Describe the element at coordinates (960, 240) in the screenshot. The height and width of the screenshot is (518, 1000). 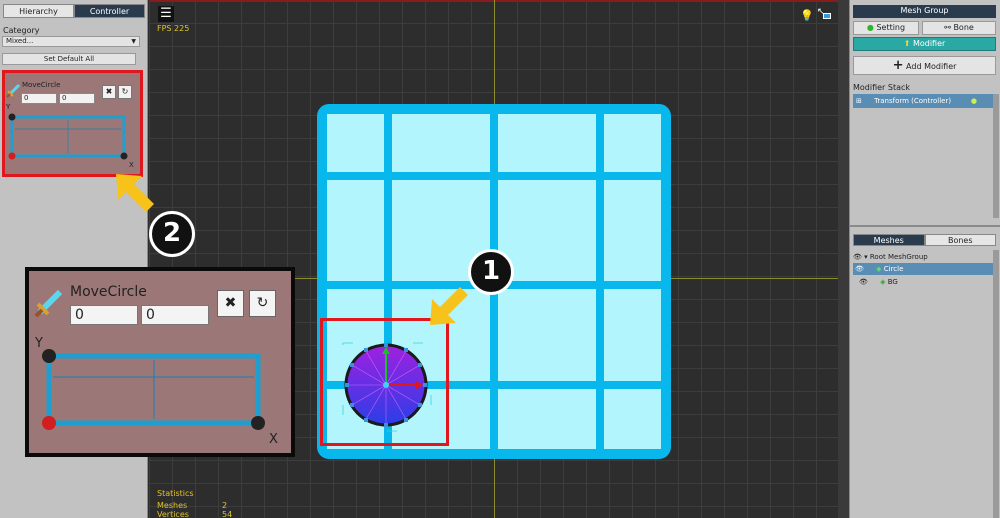
I see `tab-bones: Bones` at that location.